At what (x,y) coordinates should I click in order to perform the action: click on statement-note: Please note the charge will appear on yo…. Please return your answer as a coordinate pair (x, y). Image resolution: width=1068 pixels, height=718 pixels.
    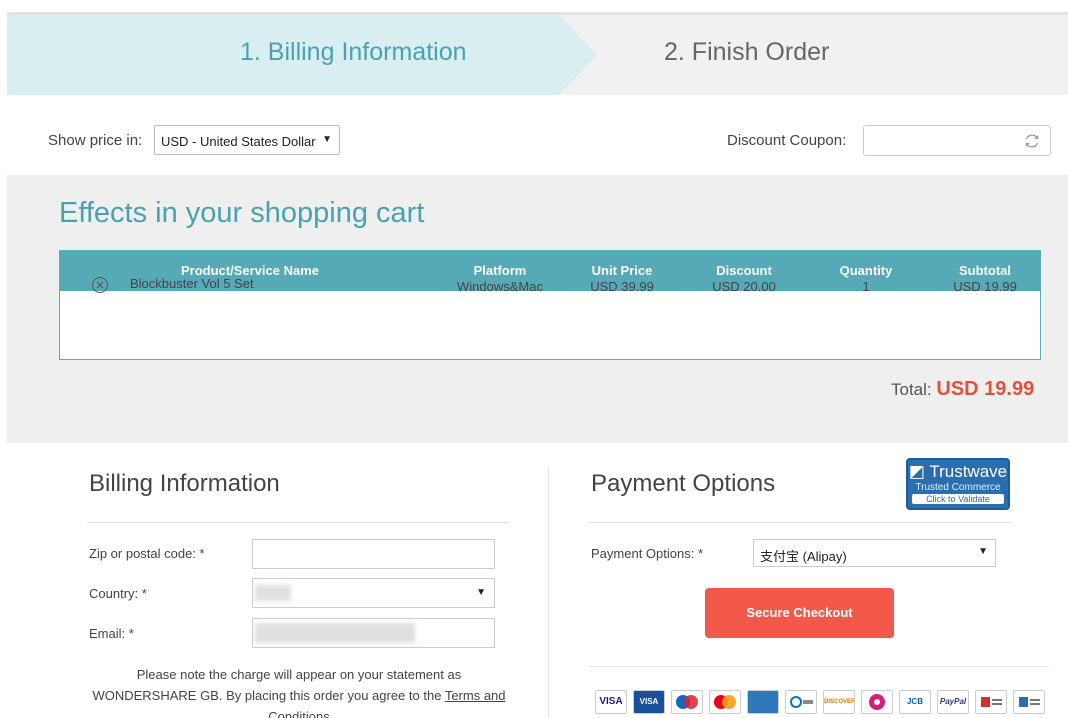
    Looking at the image, I should click on (299, 691).